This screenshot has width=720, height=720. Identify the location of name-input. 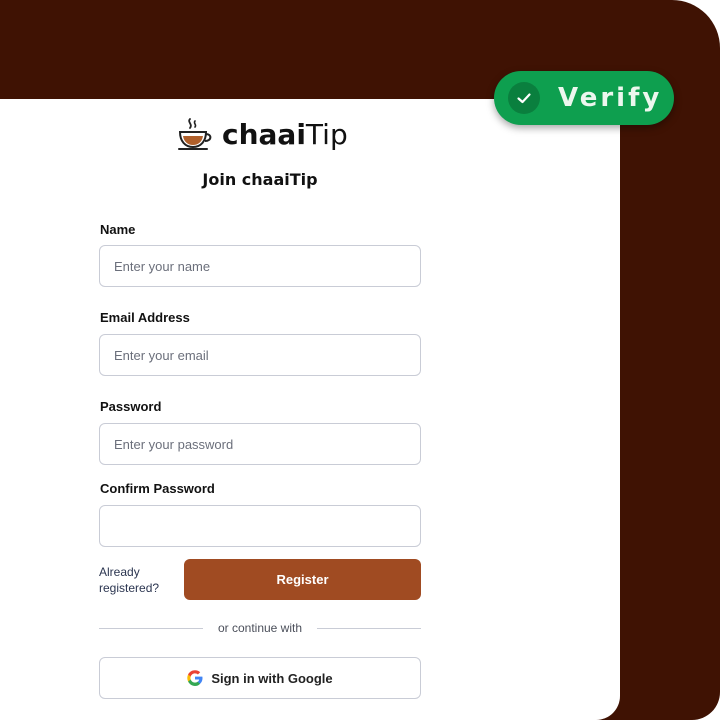
(260, 266).